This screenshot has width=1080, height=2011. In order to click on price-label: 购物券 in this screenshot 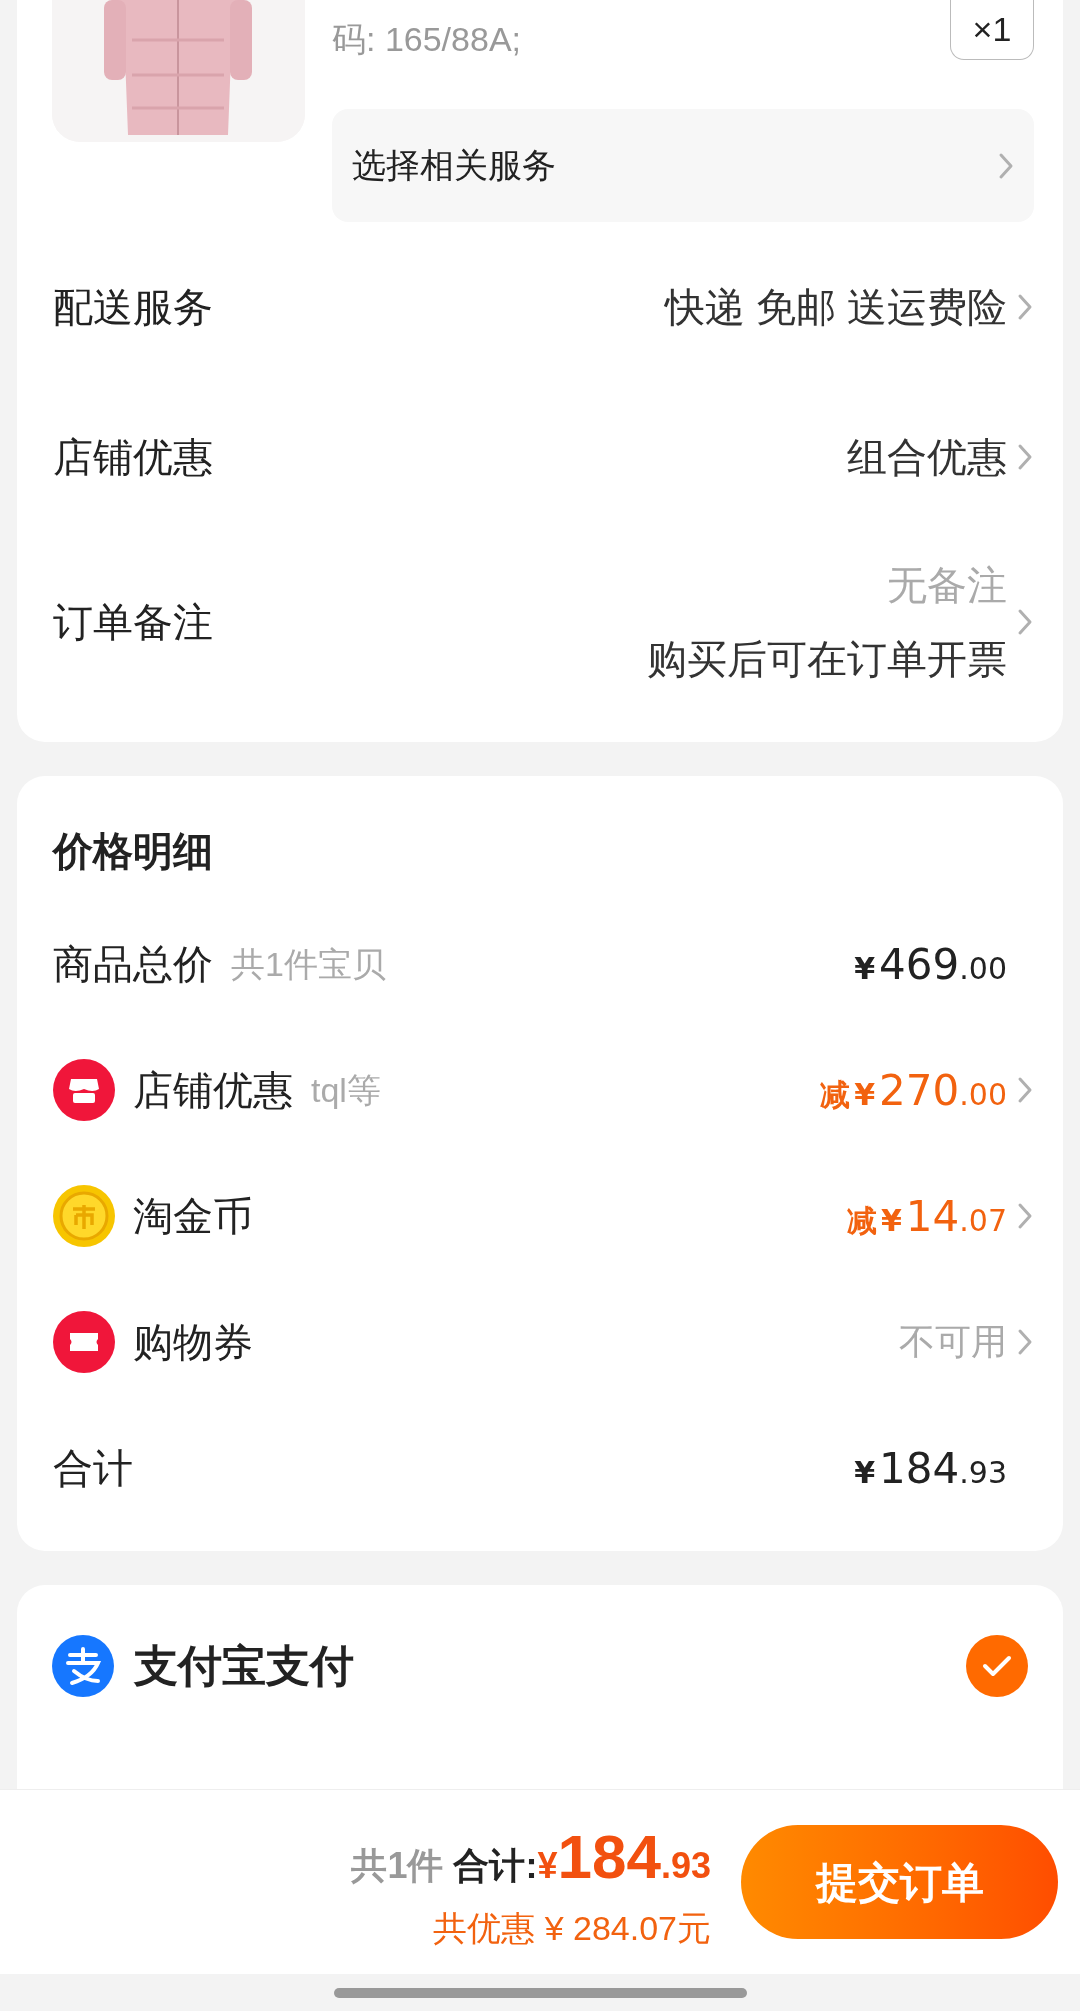, I will do `click(193, 1342)`.